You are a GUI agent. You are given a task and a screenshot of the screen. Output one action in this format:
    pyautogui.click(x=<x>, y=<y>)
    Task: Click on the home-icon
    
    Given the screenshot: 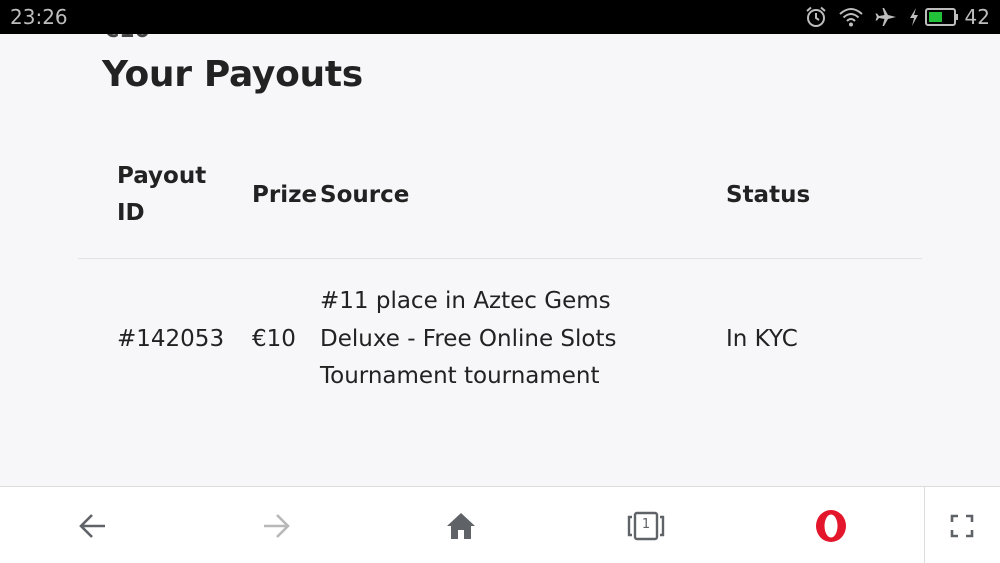 What is the action you would take?
    pyautogui.click(x=461, y=526)
    